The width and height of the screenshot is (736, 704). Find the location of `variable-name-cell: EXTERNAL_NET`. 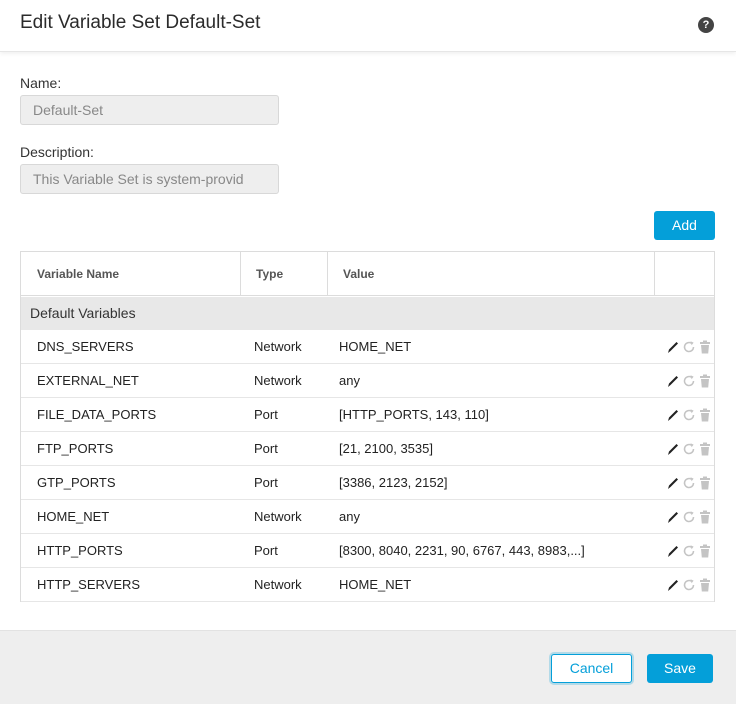

variable-name-cell: EXTERNAL_NET is located at coordinates (88, 380).